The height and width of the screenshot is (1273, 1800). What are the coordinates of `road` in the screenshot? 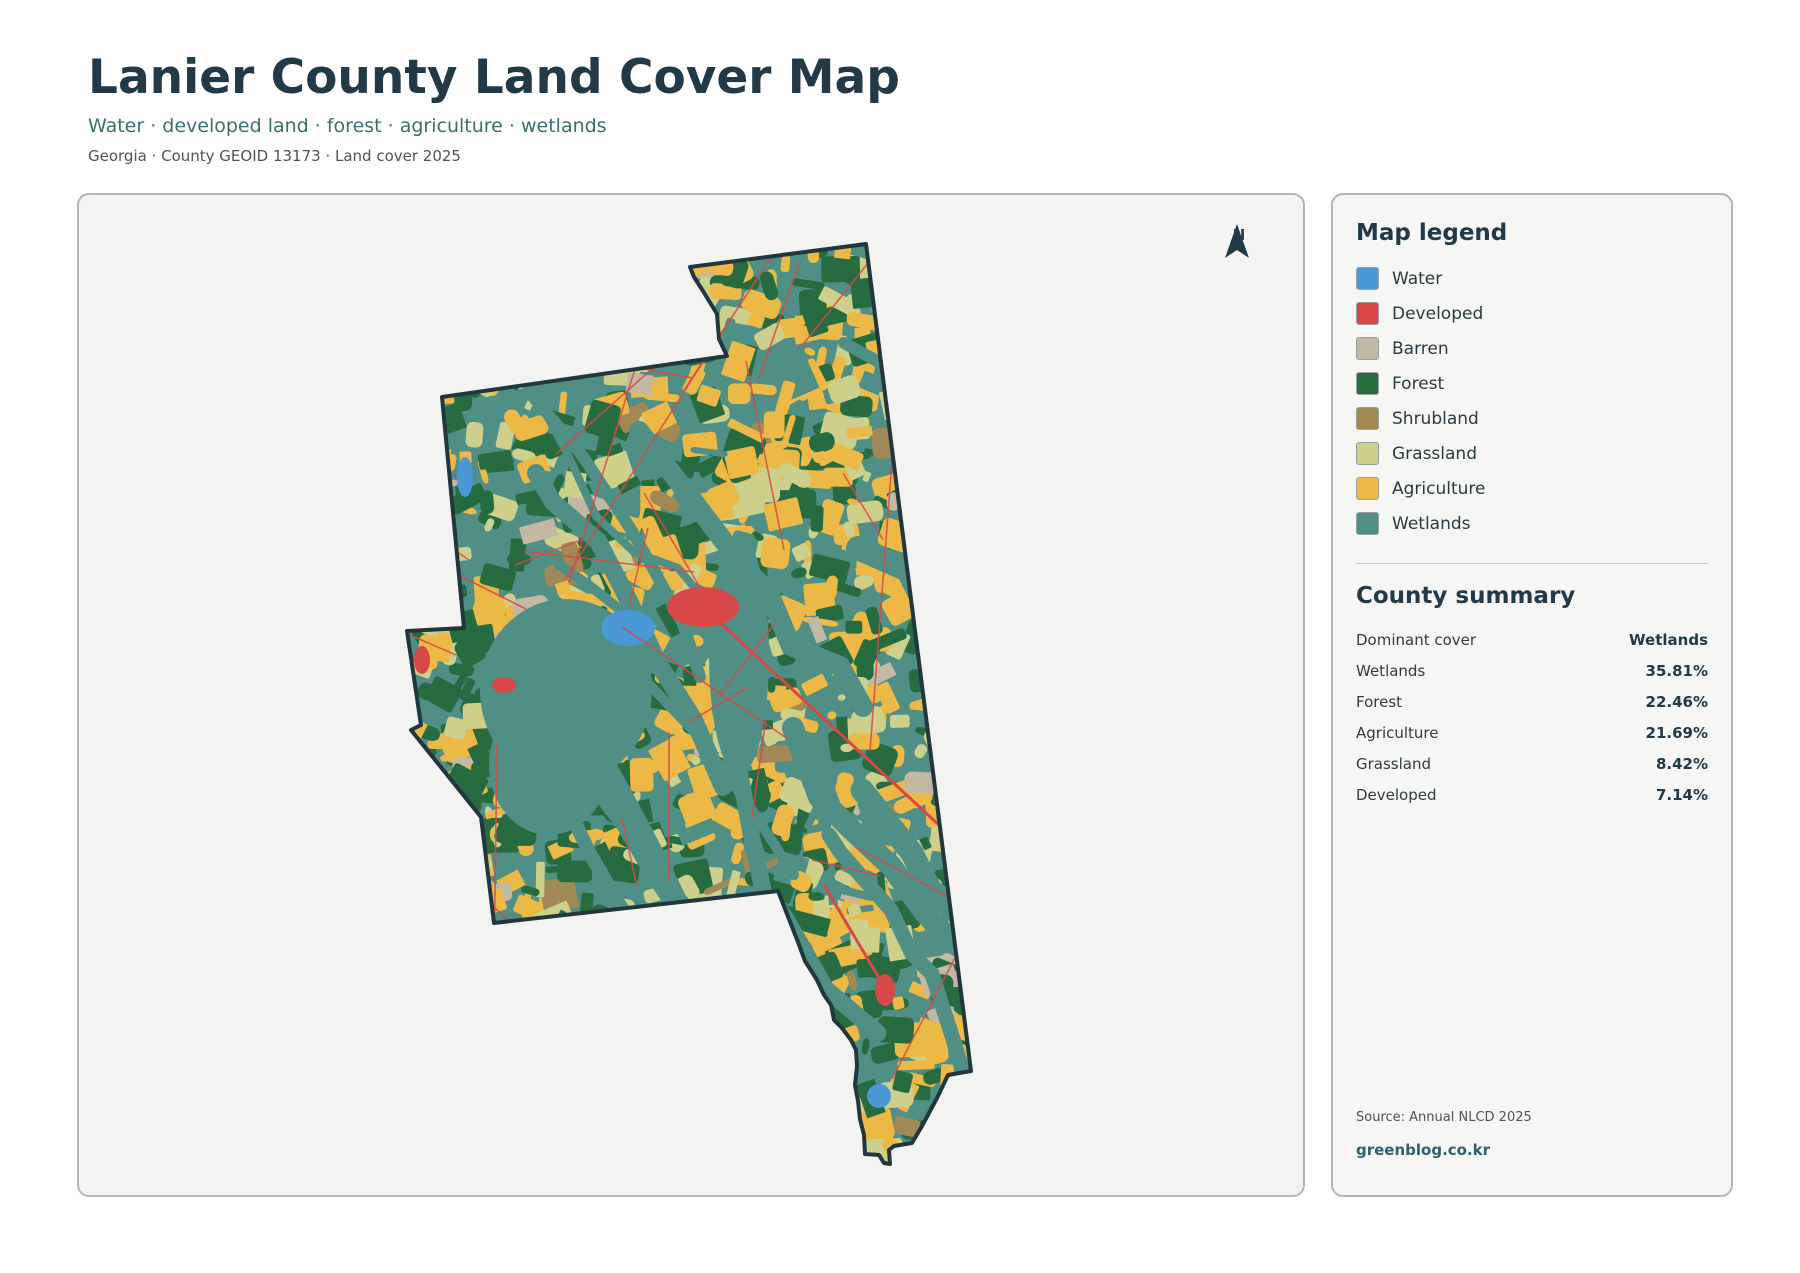 It's located at (674, 246).